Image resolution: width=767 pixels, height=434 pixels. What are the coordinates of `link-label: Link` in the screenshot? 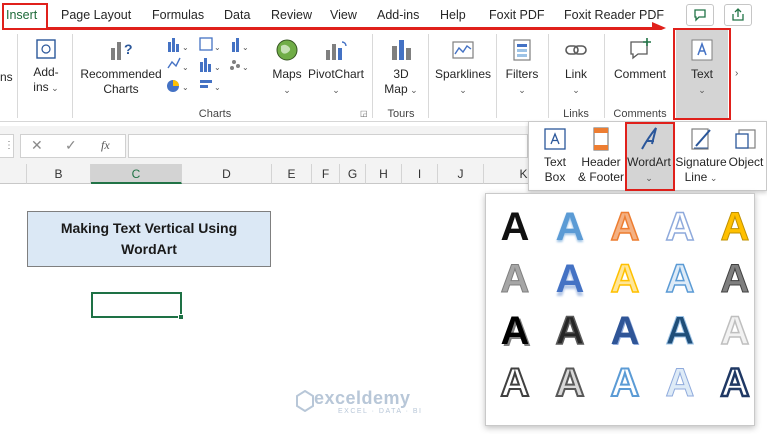 It's located at (575, 74).